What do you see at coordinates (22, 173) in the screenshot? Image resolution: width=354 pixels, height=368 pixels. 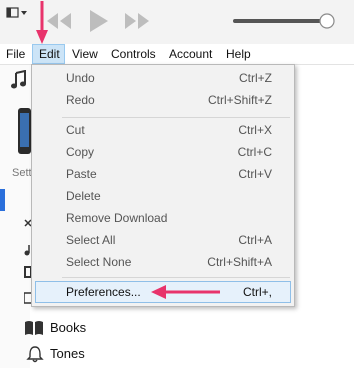 I see `sidebar-section-label: Sett` at bounding box center [22, 173].